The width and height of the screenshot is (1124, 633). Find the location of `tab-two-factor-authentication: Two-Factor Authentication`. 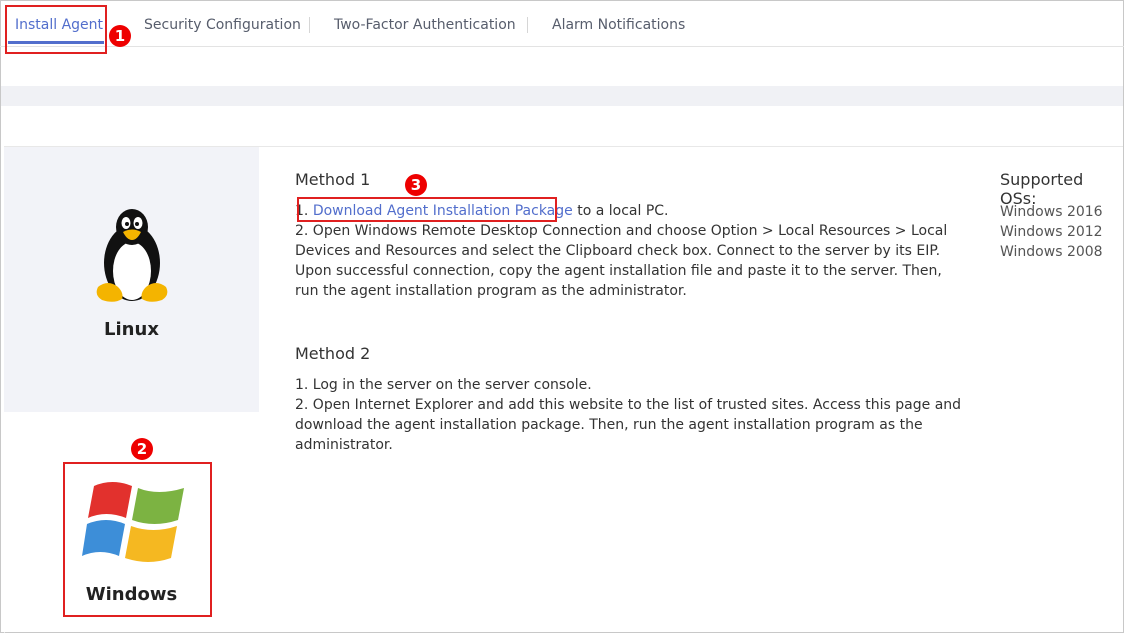

tab-two-factor-authentication: Two-Factor Authentication is located at coordinates (425, 23).